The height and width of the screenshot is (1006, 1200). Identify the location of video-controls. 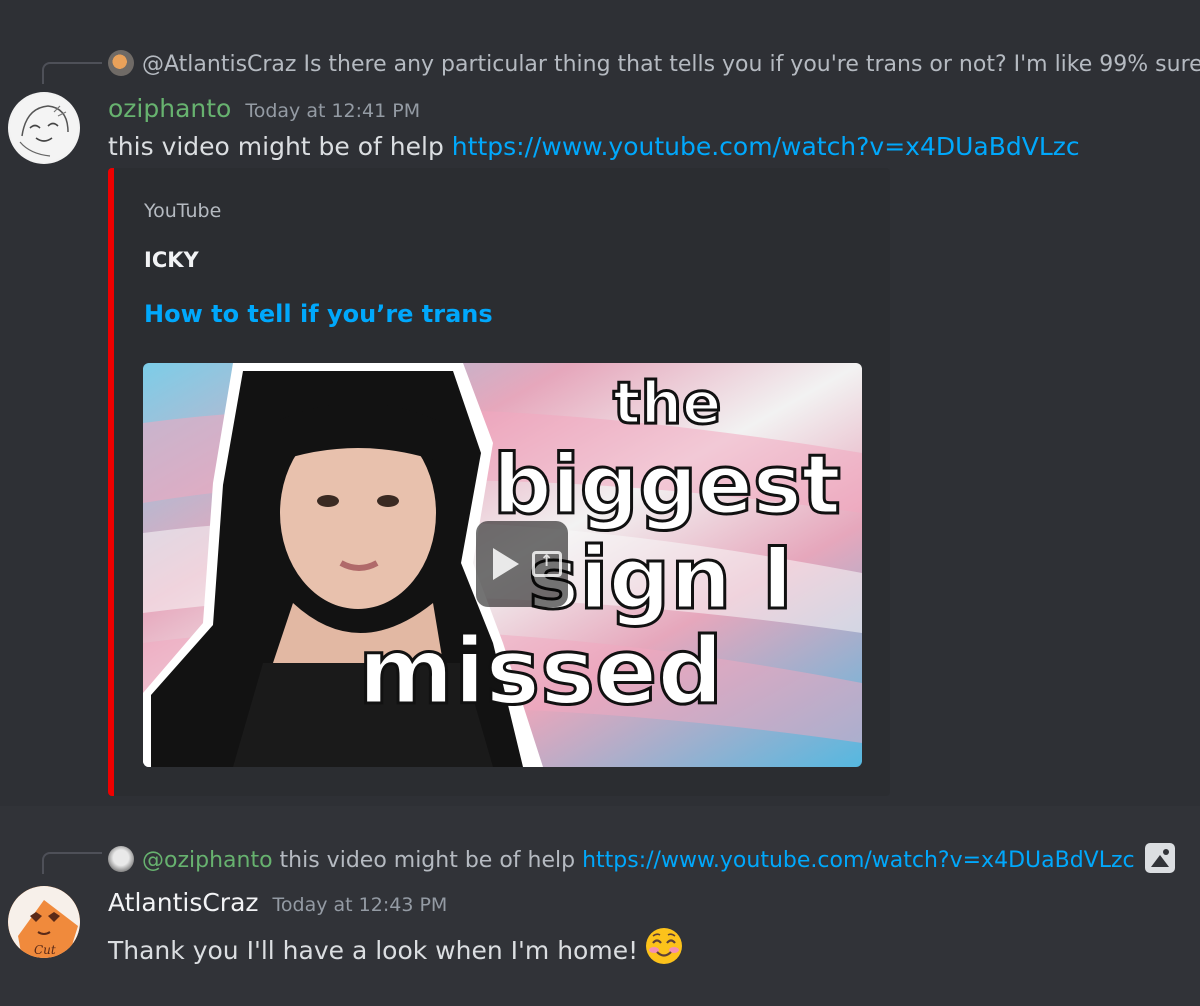
(522, 564).